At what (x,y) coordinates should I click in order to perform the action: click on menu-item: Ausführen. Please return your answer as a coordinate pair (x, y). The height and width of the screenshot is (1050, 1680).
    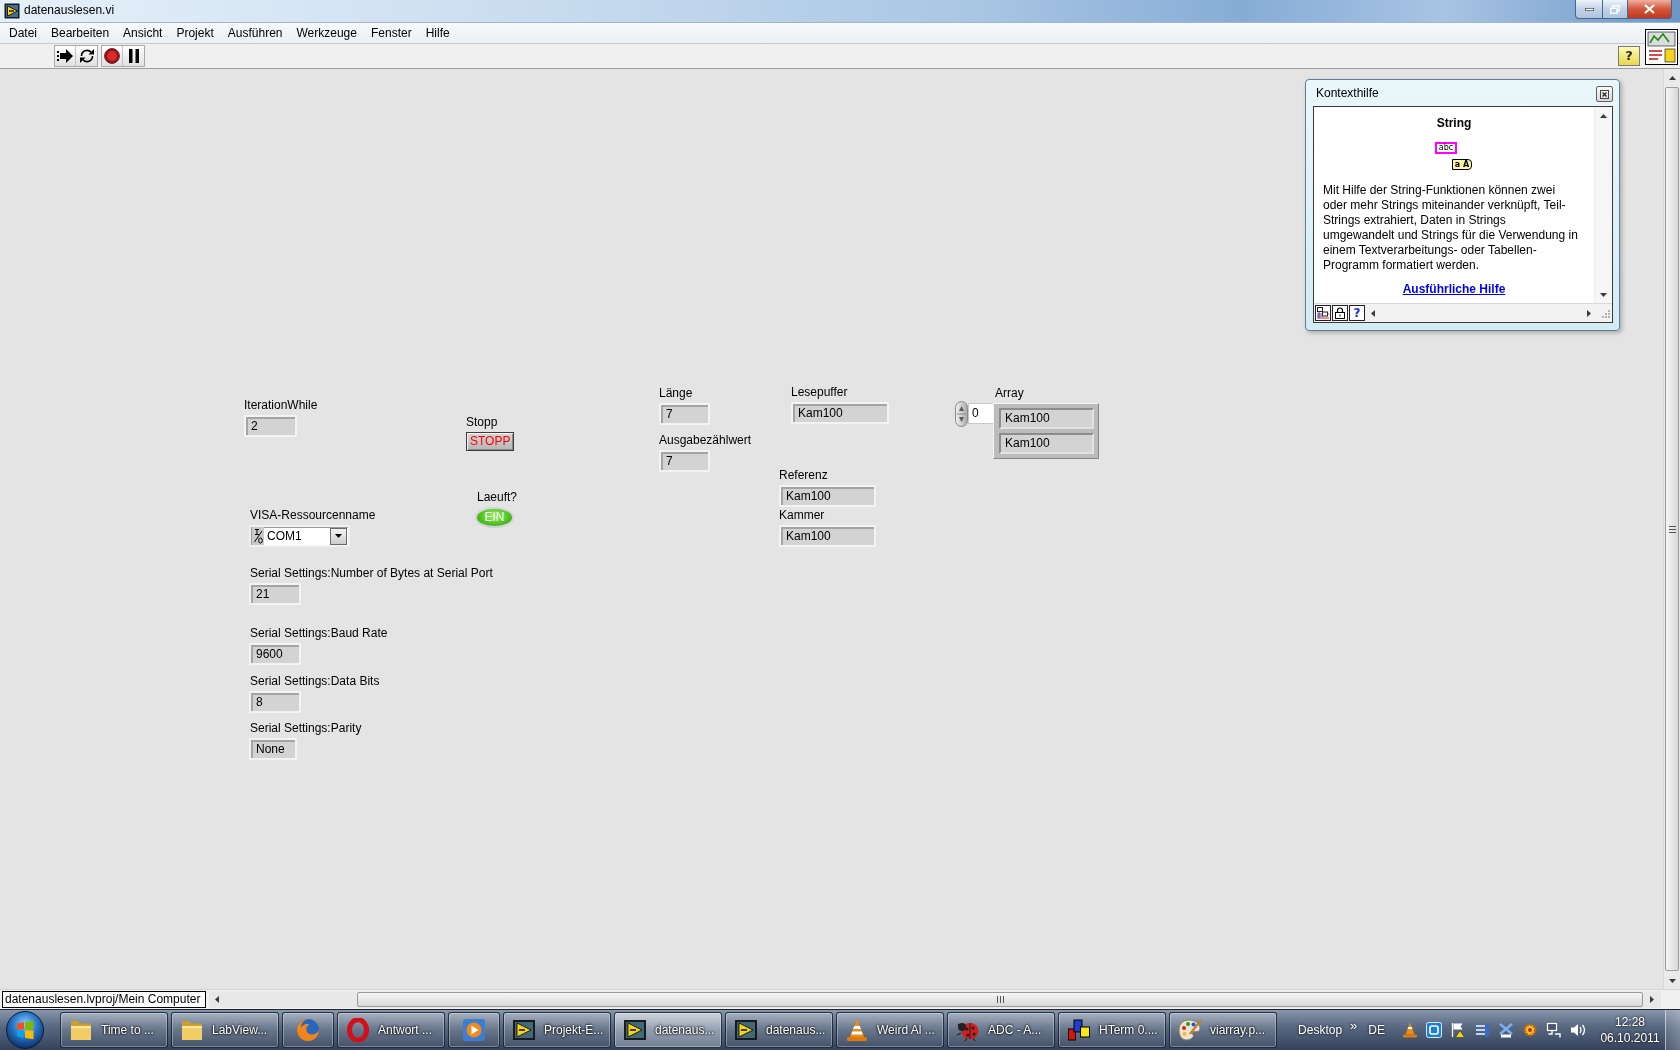
    Looking at the image, I should click on (255, 33).